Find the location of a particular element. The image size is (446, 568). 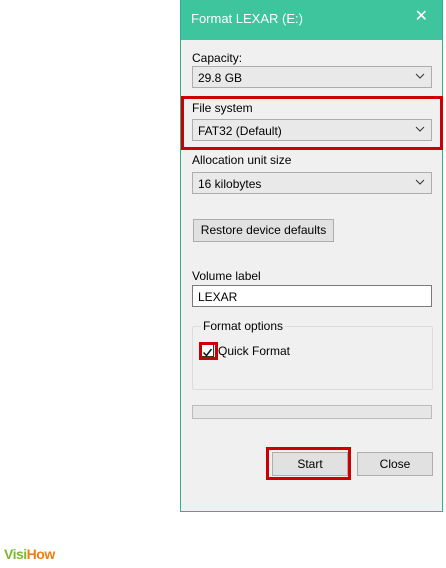

close-icon: ✕ is located at coordinates (421, 17).